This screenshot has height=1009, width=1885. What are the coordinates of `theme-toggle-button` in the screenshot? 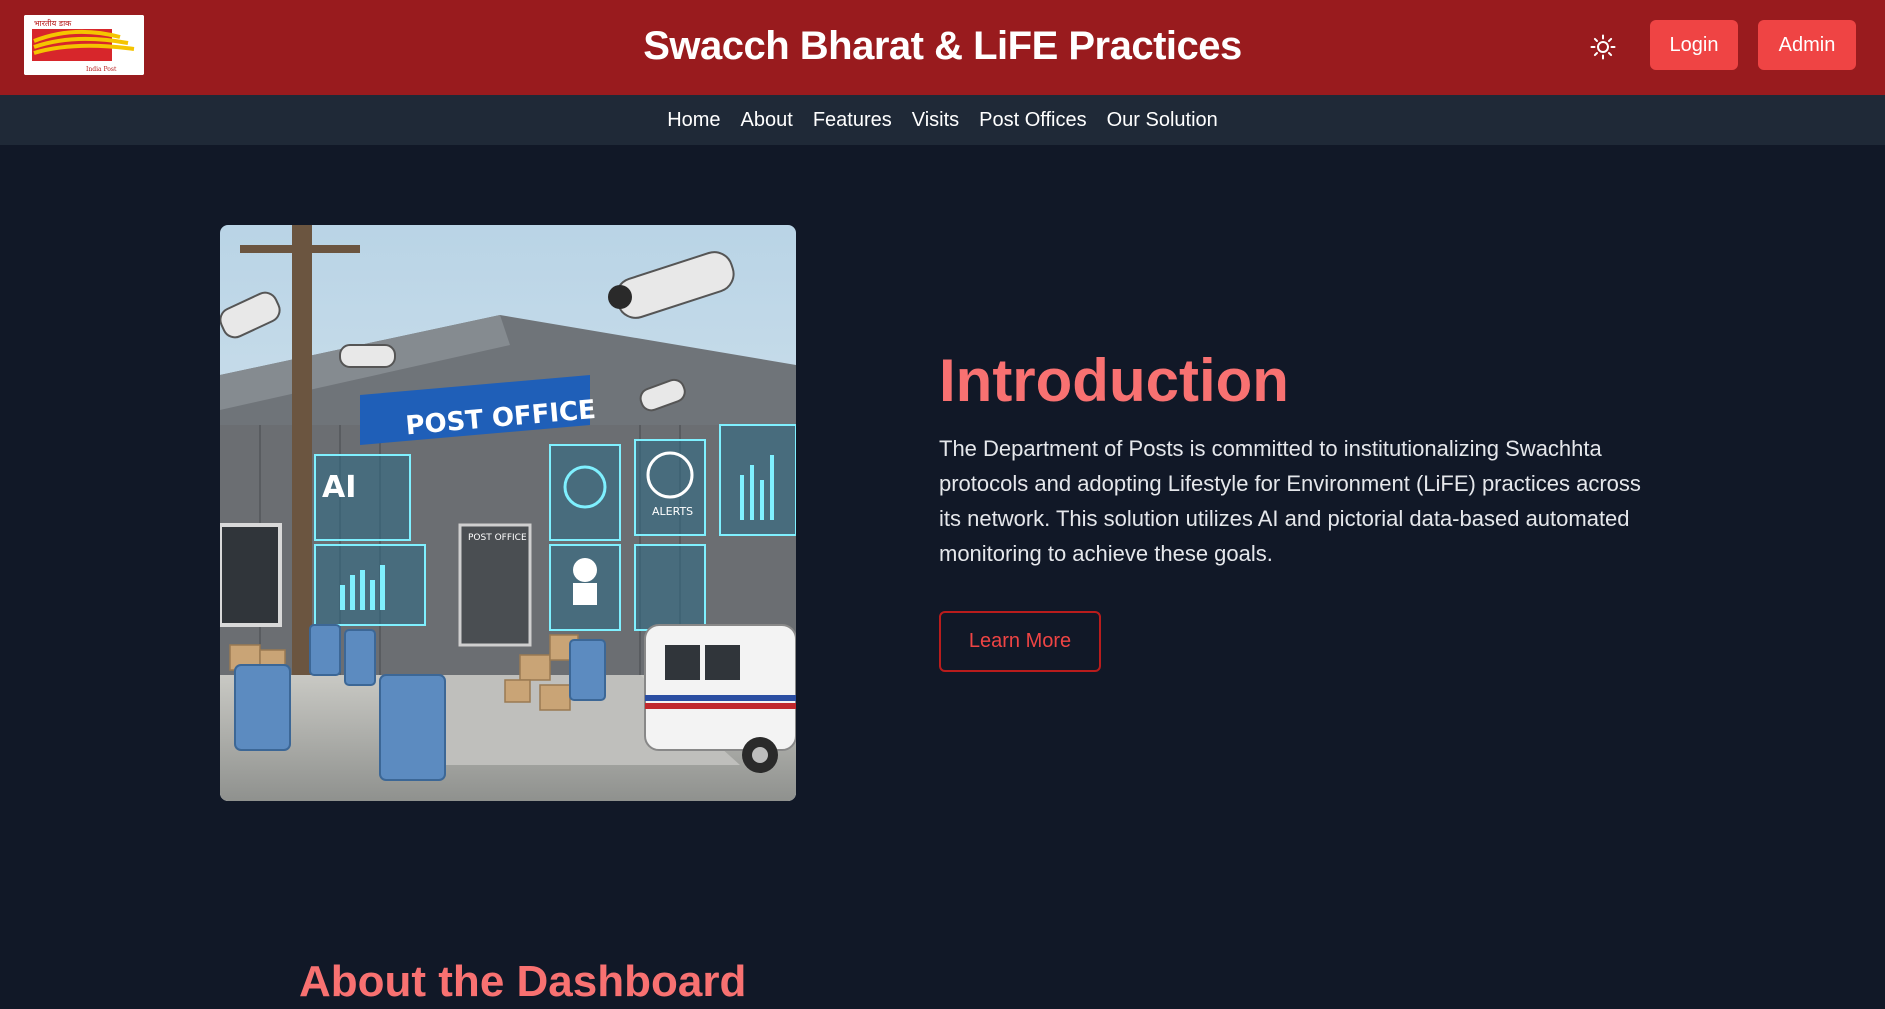 It's located at (1603, 47).